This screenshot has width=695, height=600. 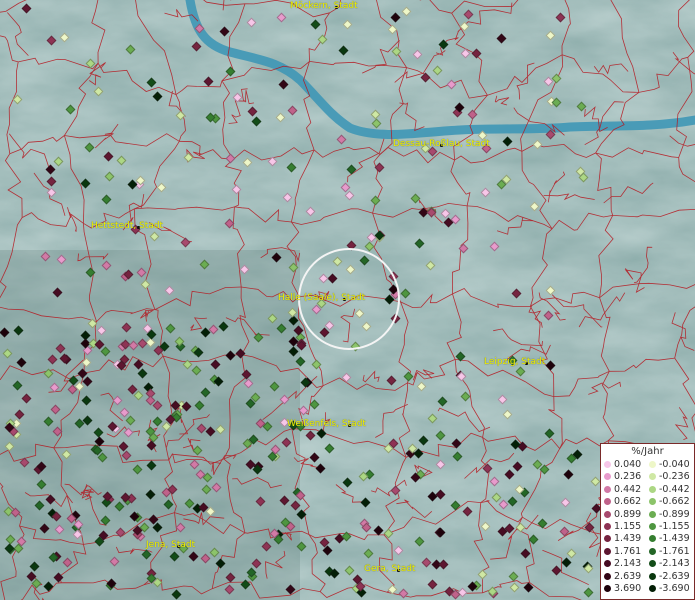 I want to click on legend-entry: 1.439, so click(x=622, y=538).